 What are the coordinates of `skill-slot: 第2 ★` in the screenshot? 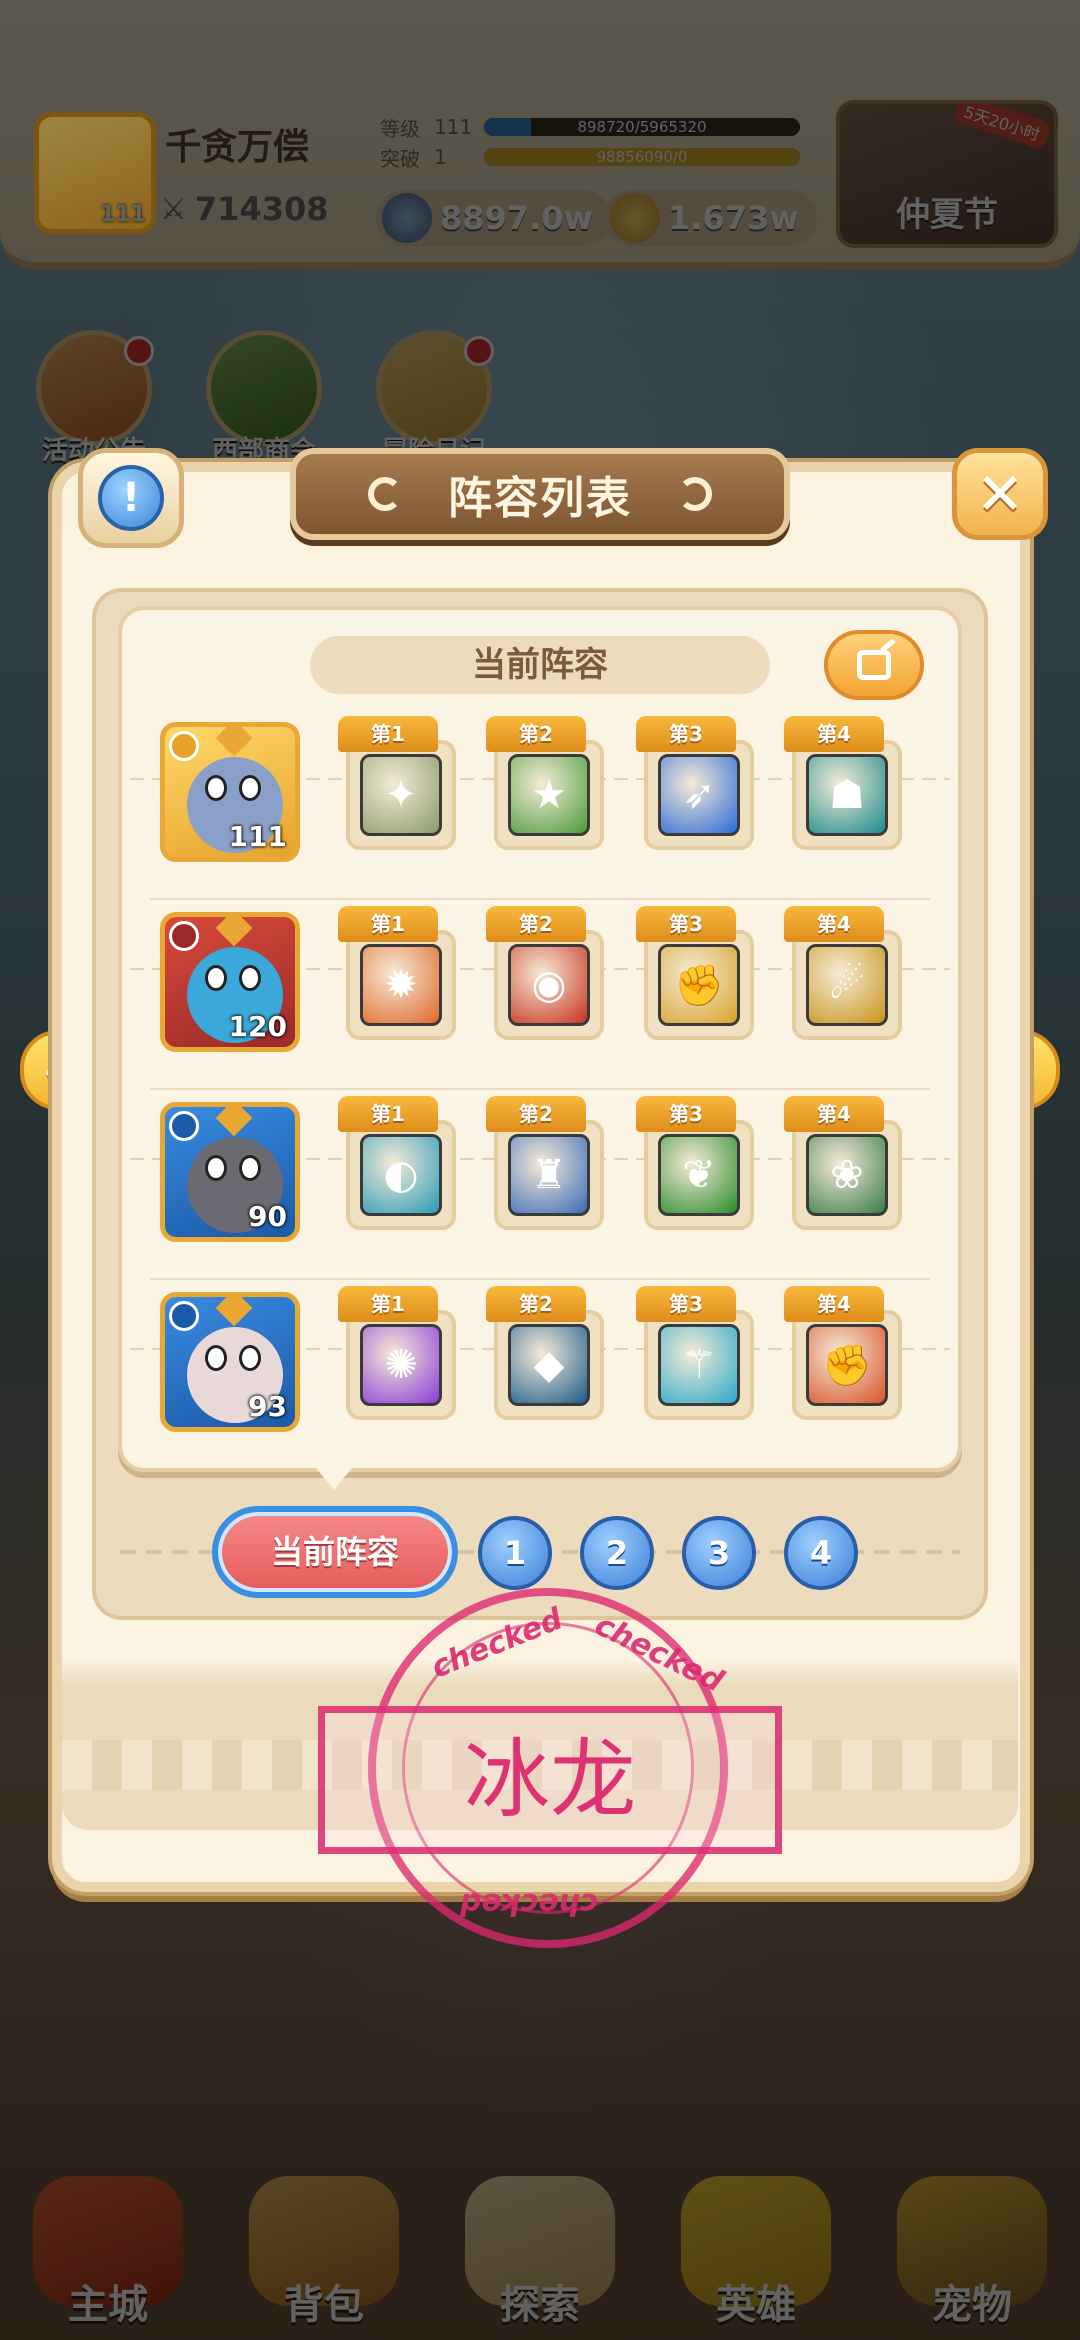 It's located at (545, 785).